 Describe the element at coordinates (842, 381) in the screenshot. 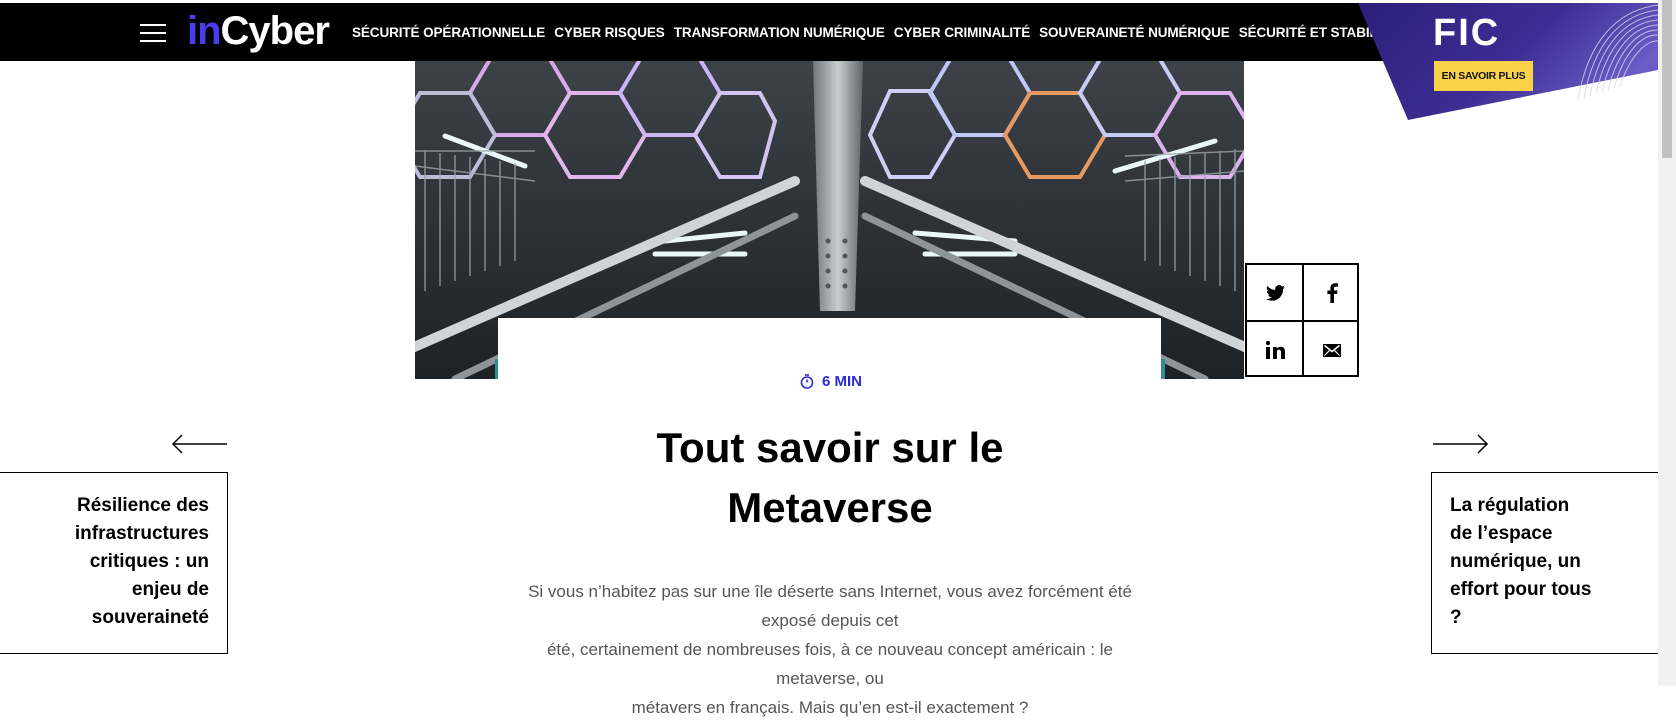

I see `reading-time-label: 6 MIN` at that location.